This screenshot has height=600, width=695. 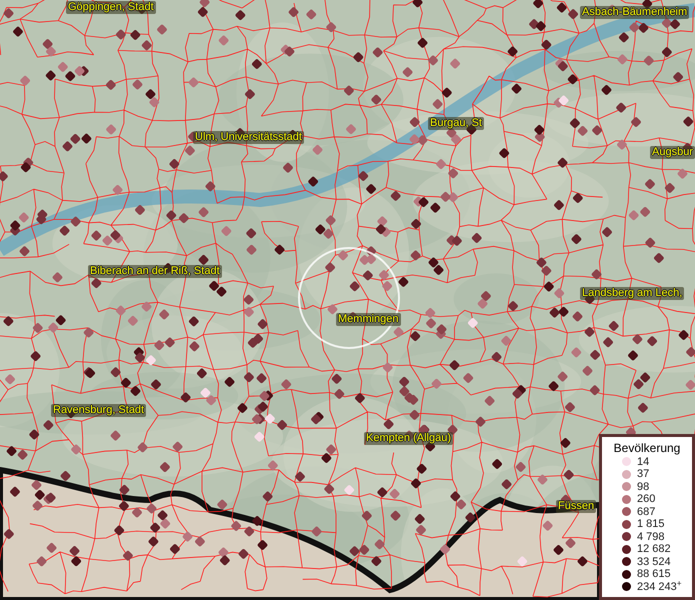 What do you see at coordinates (111, 7) in the screenshot?
I see `place-label: Göppingen, Stadt` at bounding box center [111, 7].